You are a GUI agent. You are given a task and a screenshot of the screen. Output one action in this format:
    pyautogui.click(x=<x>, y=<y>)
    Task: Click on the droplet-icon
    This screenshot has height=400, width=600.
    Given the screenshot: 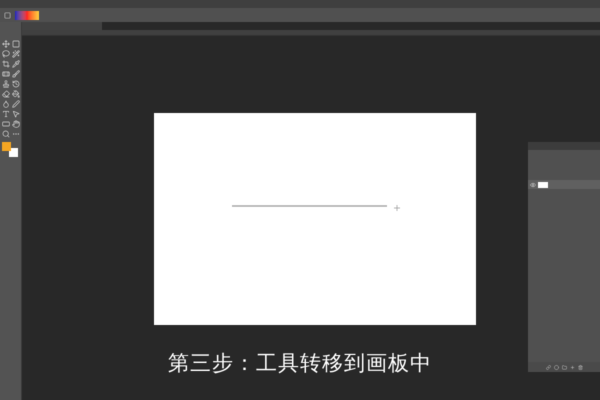 What is the action you would take?
    pyautogui.click(x=6, y=104)
    